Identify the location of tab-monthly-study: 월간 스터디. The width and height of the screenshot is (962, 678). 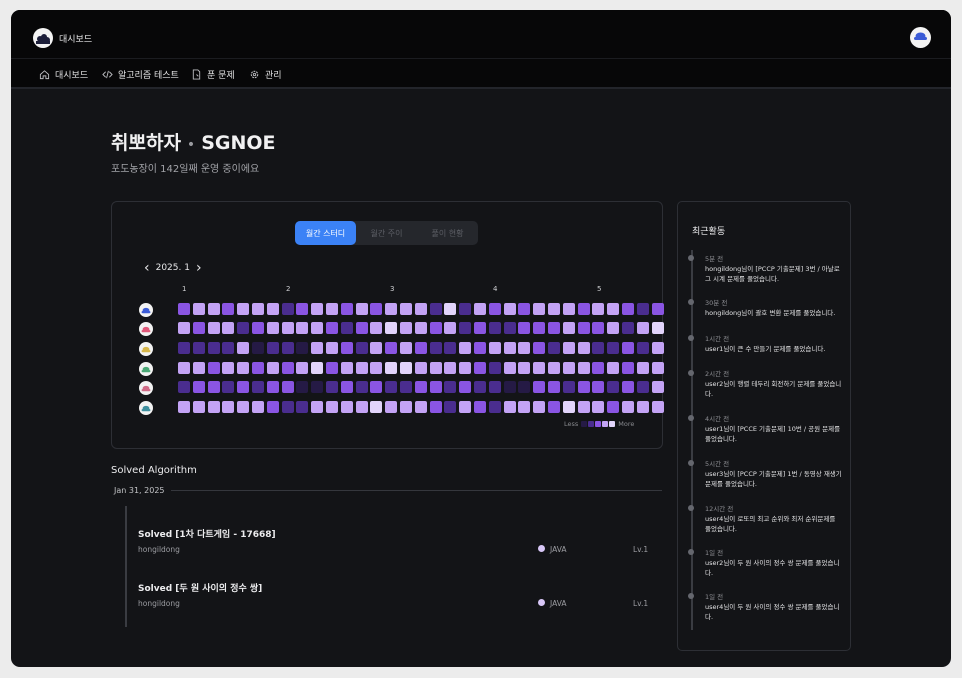
(325, 233).